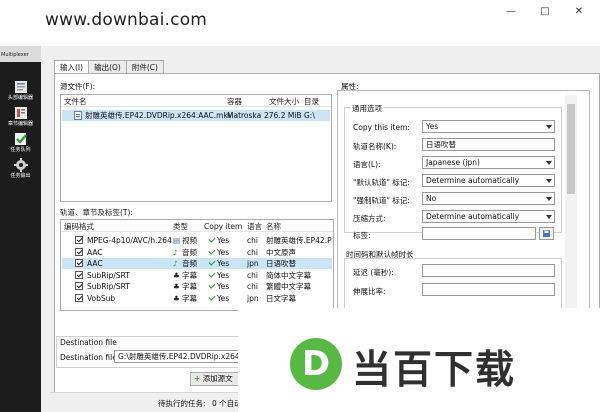  I want to click on sidebar-item-label: Multiplexer, so click(15, 55).